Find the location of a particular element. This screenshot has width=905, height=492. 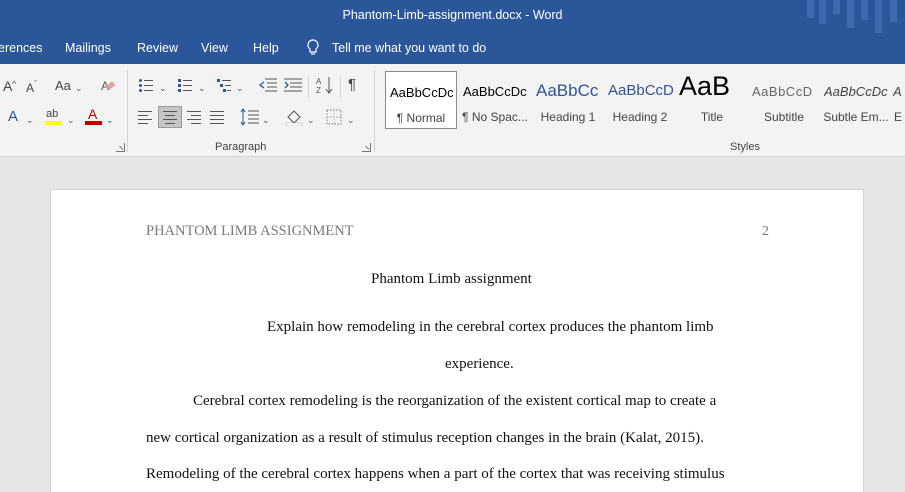

style-name: Subtitle is located at coordinates (784, 117).